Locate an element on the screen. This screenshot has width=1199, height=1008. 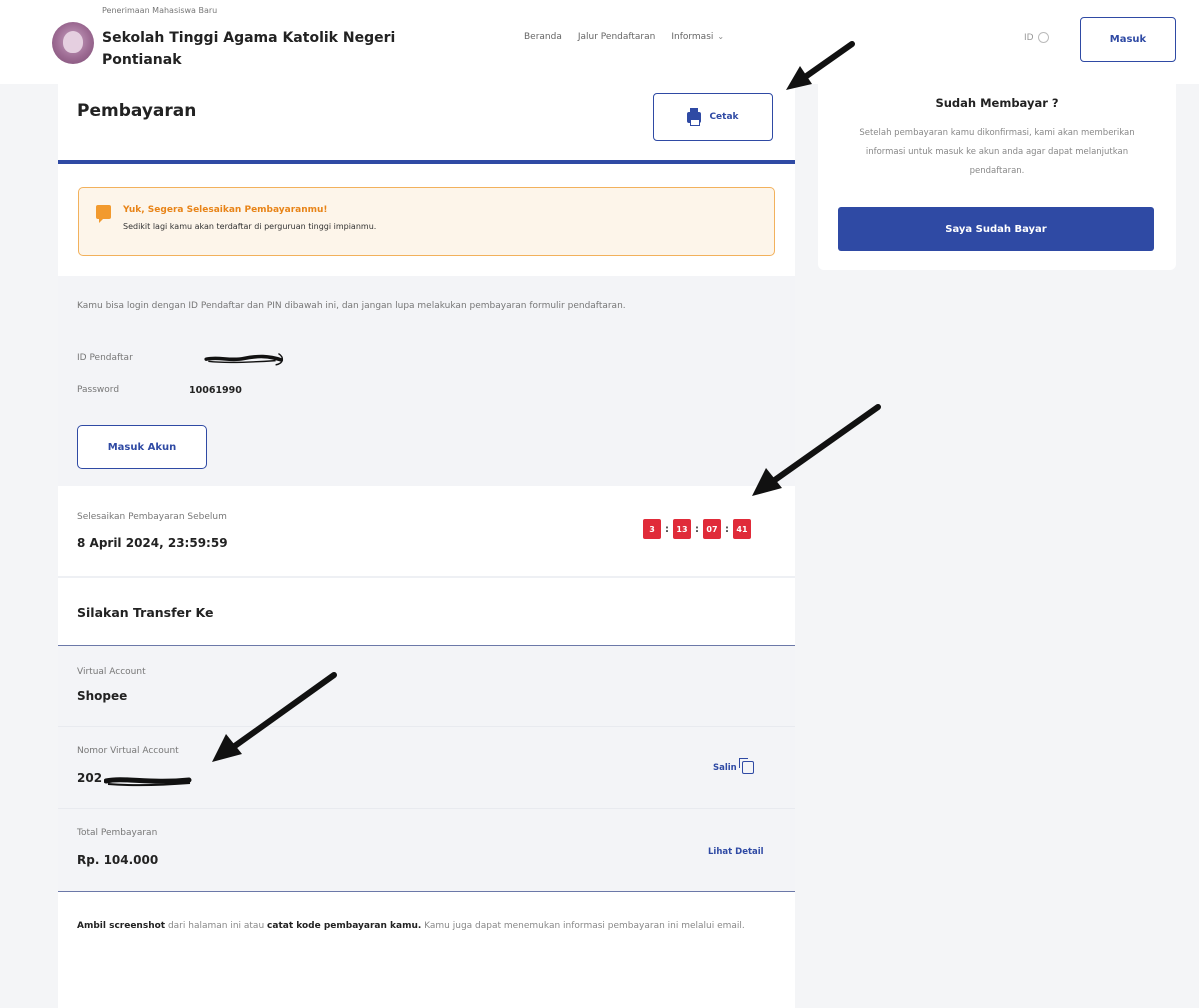
globe-icon is located at coordinates (1043, 37).